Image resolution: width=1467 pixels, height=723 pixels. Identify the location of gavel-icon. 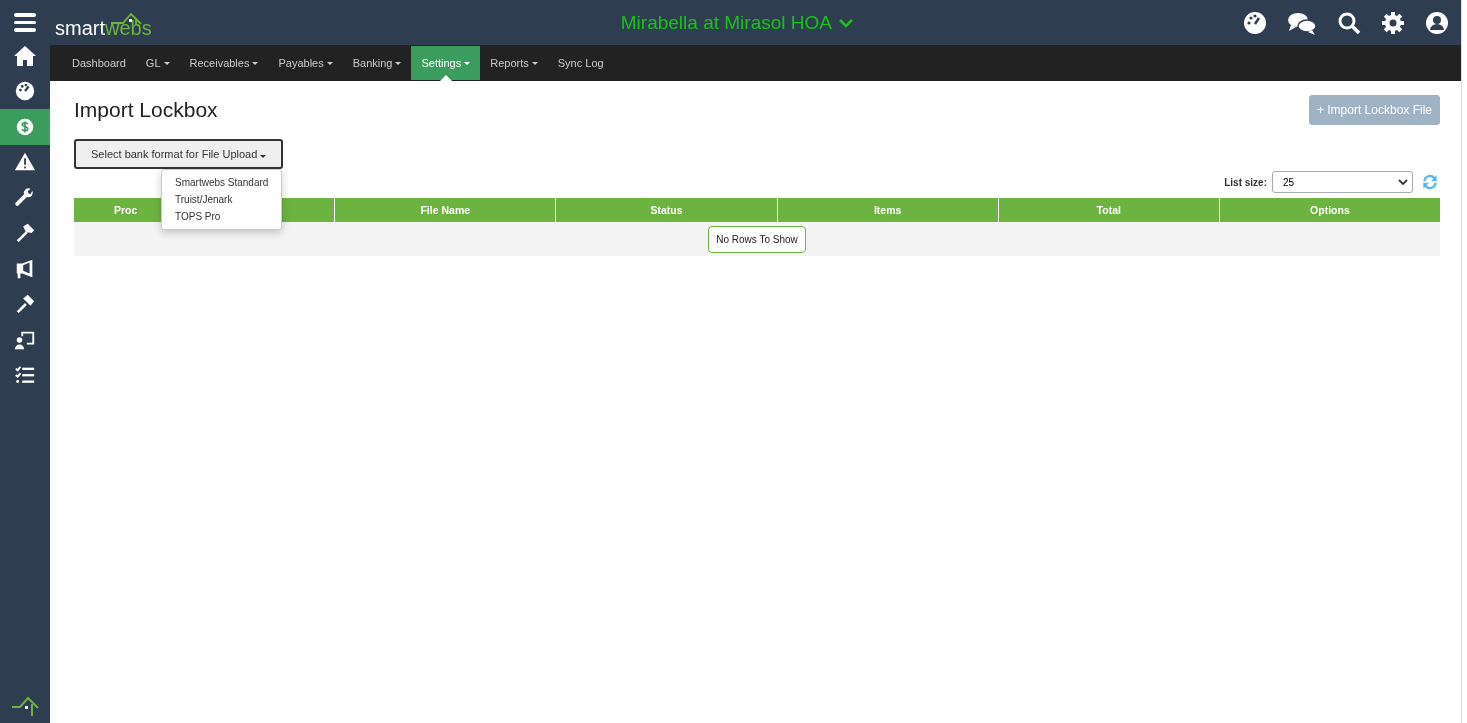
(25, 304).